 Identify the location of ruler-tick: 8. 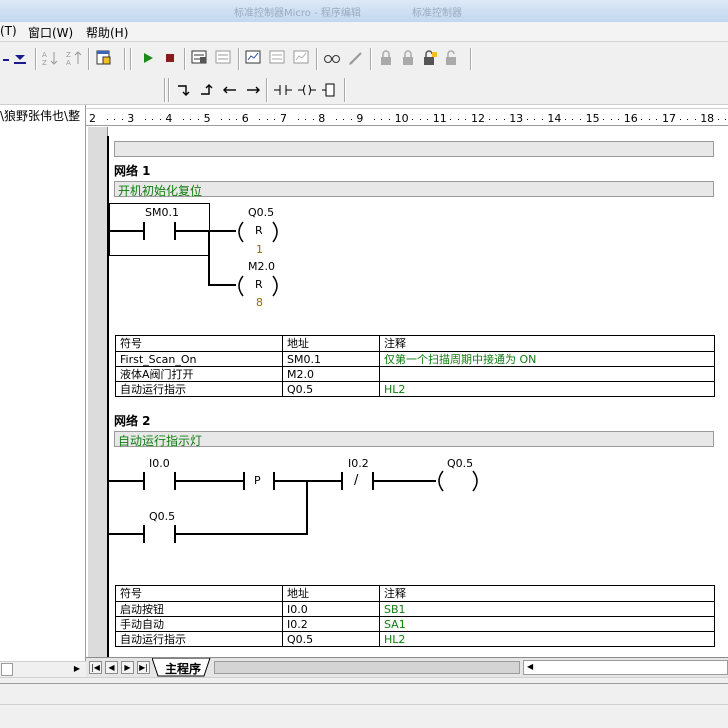
(322, 118).